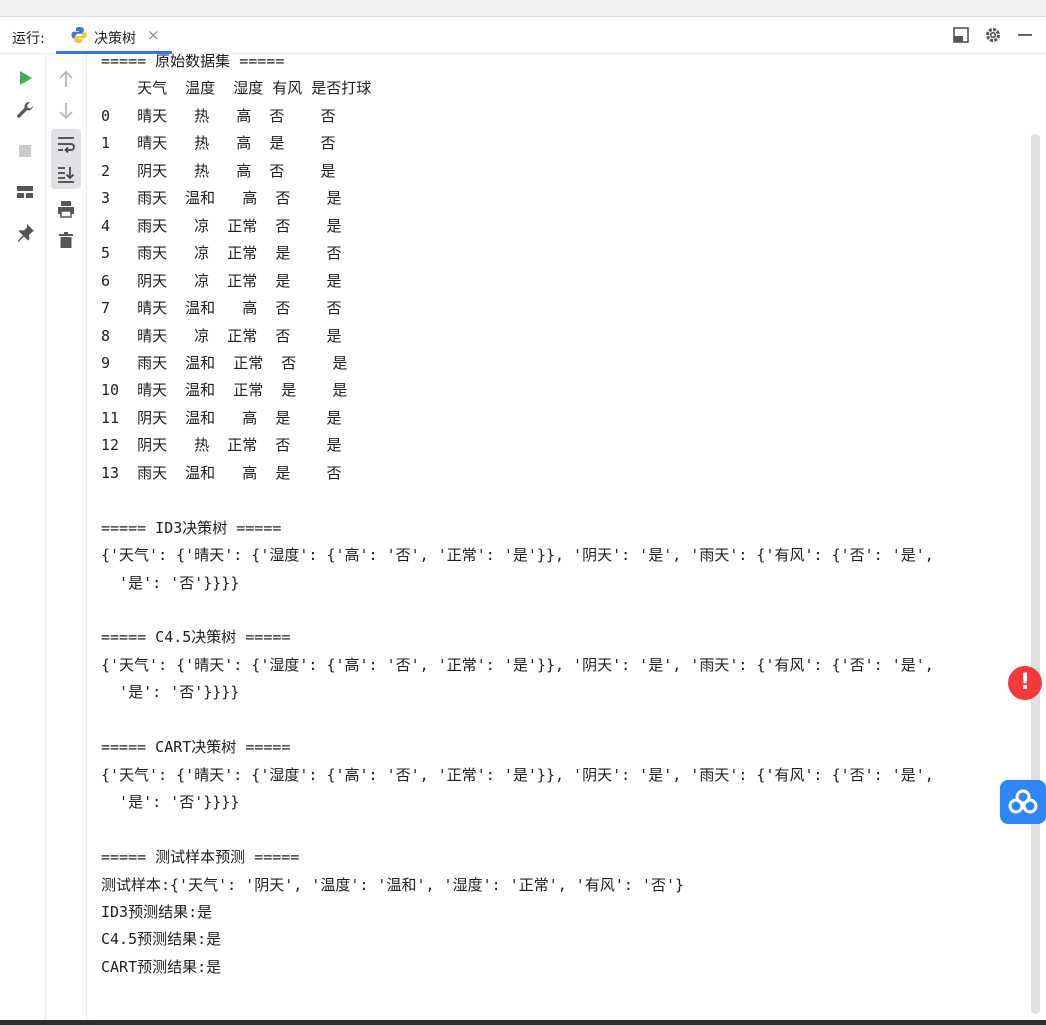 This screenshot has width=1046, height=1025. Describe the element at coordinates (79, 35) in the screenshot. I see `python-icon` at that location.